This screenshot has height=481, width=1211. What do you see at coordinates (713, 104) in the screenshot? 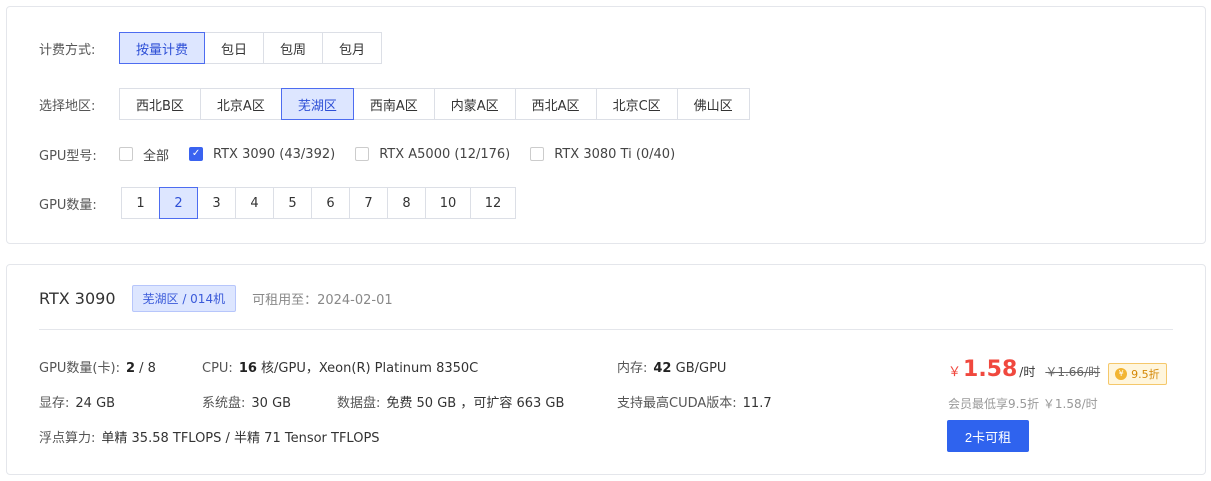
I see `region-option-foshan: 佛山区` at bounding box center [713, 104].